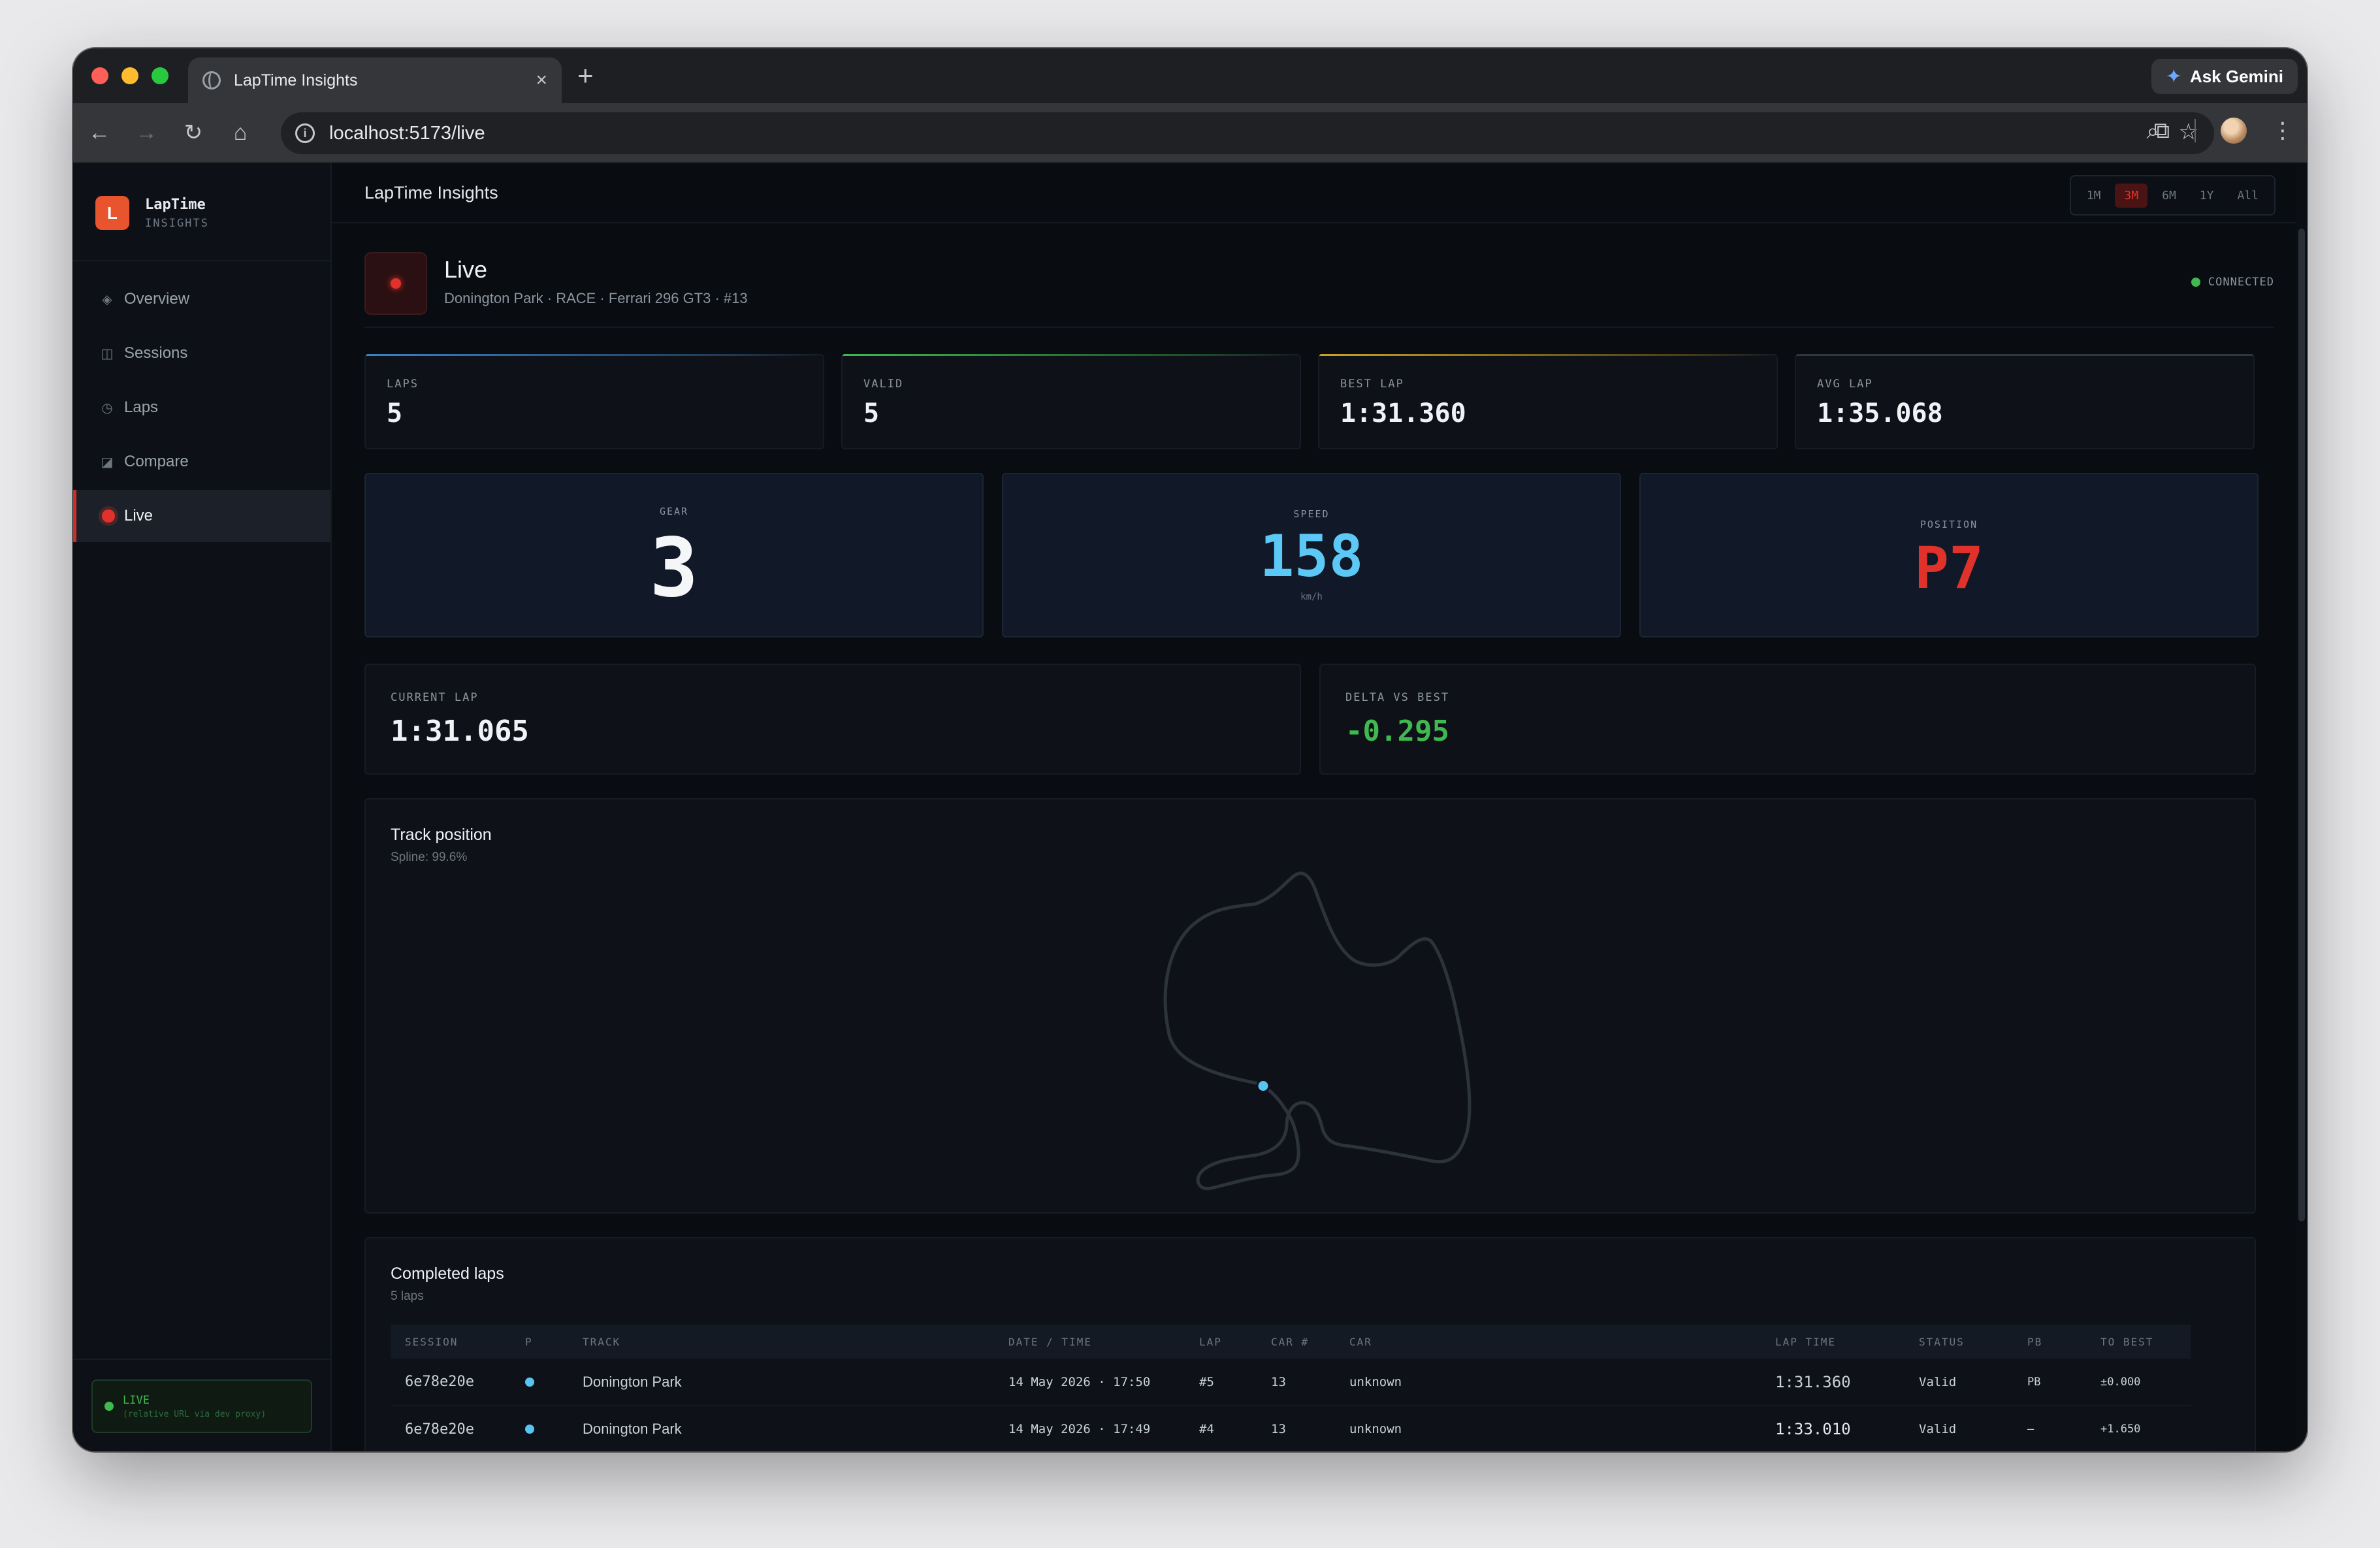 This screenshot has width=2380, height=1548. What do you see at coordinates (2283, 131) in the screenshot?
I see `kebab-menu-icon: ⋮` at bounding box center [2283, 131].